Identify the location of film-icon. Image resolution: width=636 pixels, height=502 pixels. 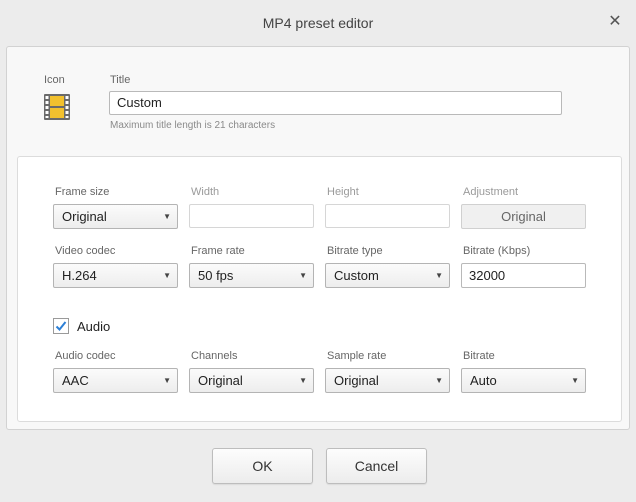
(57, 107).